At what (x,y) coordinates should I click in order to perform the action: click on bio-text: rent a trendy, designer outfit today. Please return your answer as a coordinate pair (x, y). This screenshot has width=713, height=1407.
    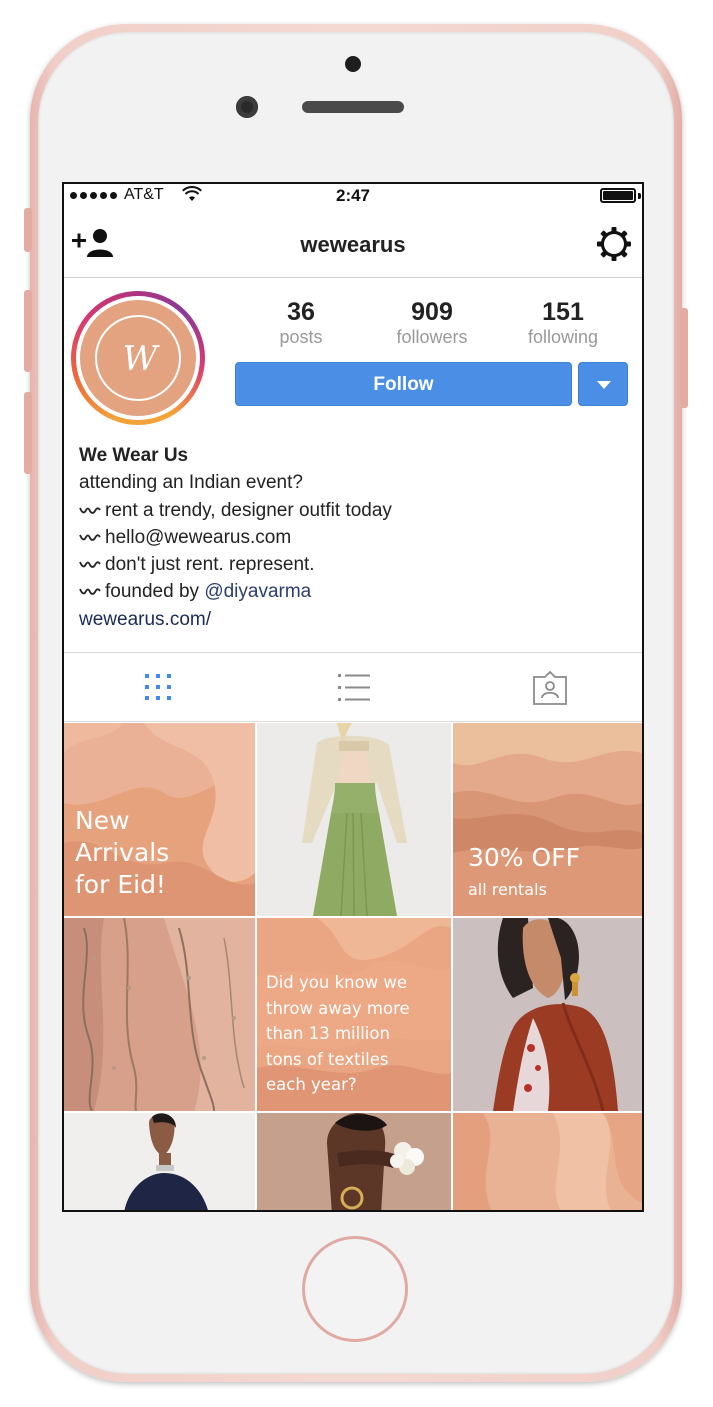
    Looking at the image, I should click on (248, 510).